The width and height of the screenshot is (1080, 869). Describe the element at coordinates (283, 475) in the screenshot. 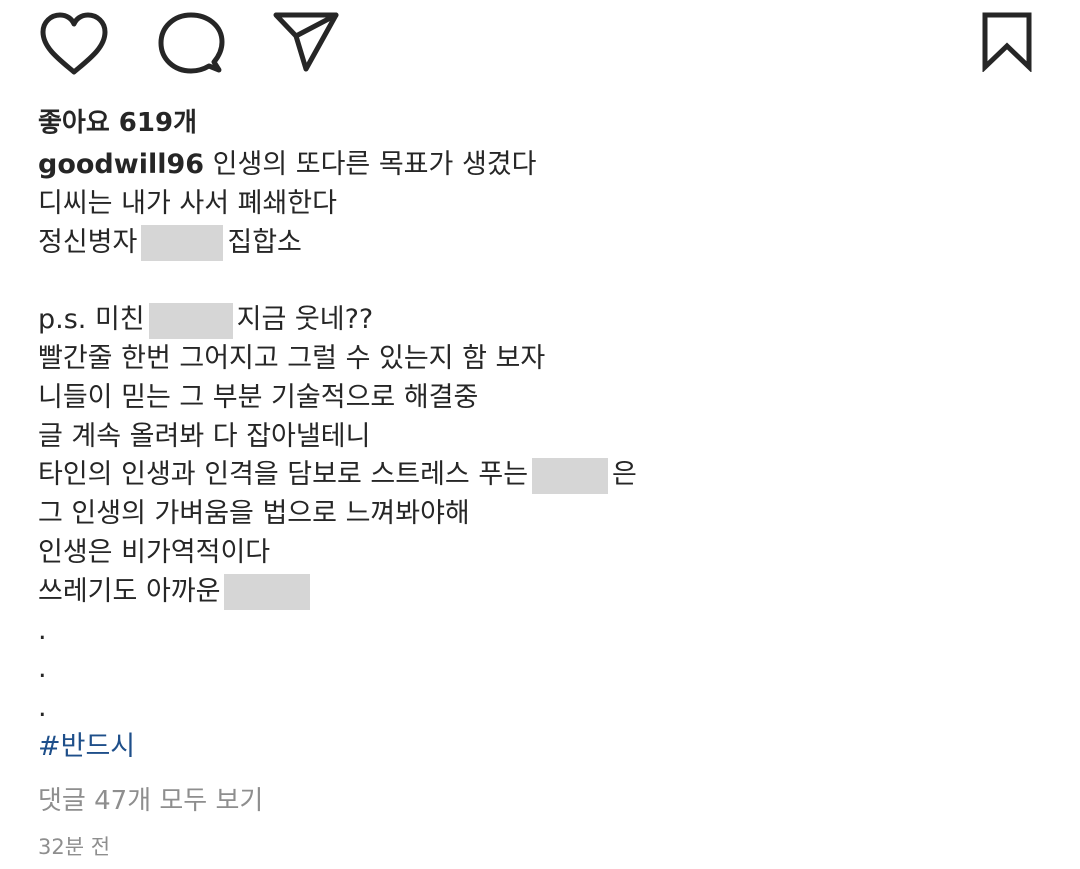

I see `caption-text: 타인의 인생과 인격을 담보로 스트레스 푸는` at that location.